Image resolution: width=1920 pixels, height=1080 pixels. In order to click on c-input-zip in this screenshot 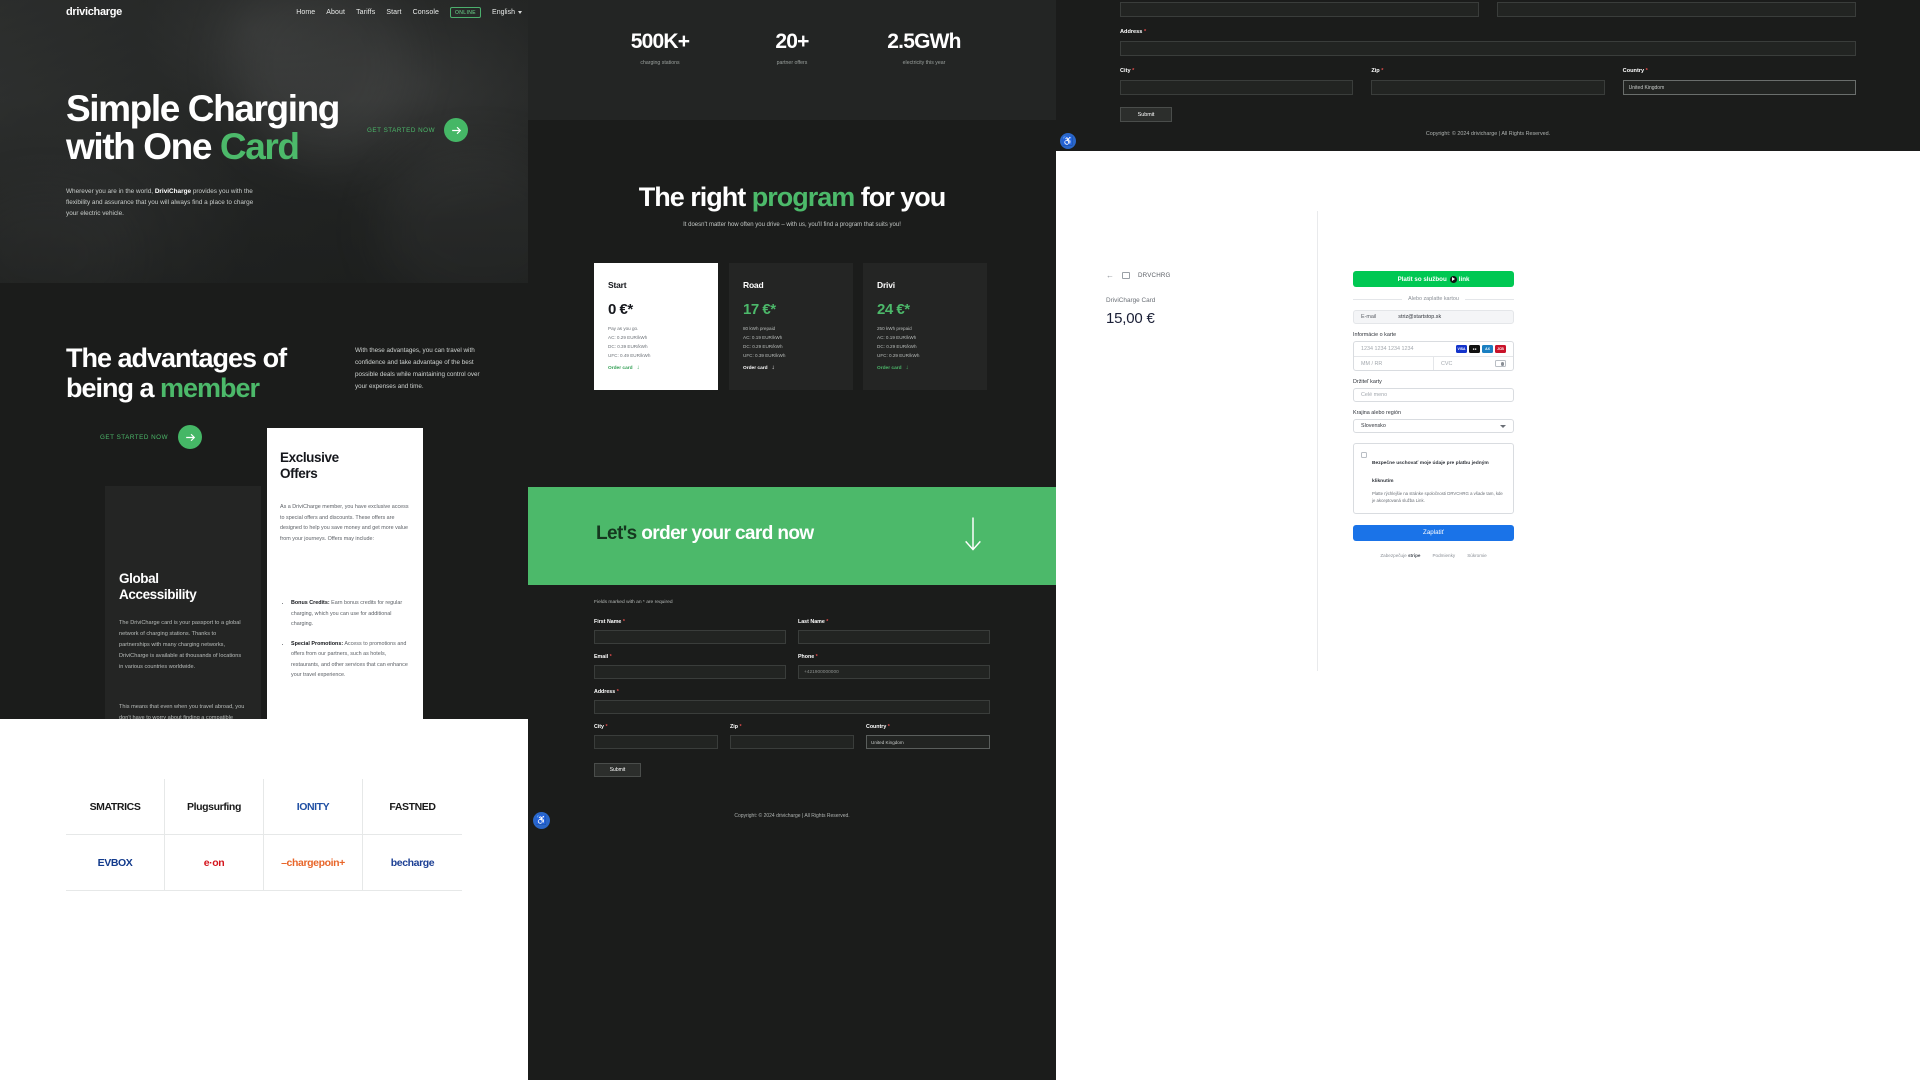, I will do `click(1488, 87)`.